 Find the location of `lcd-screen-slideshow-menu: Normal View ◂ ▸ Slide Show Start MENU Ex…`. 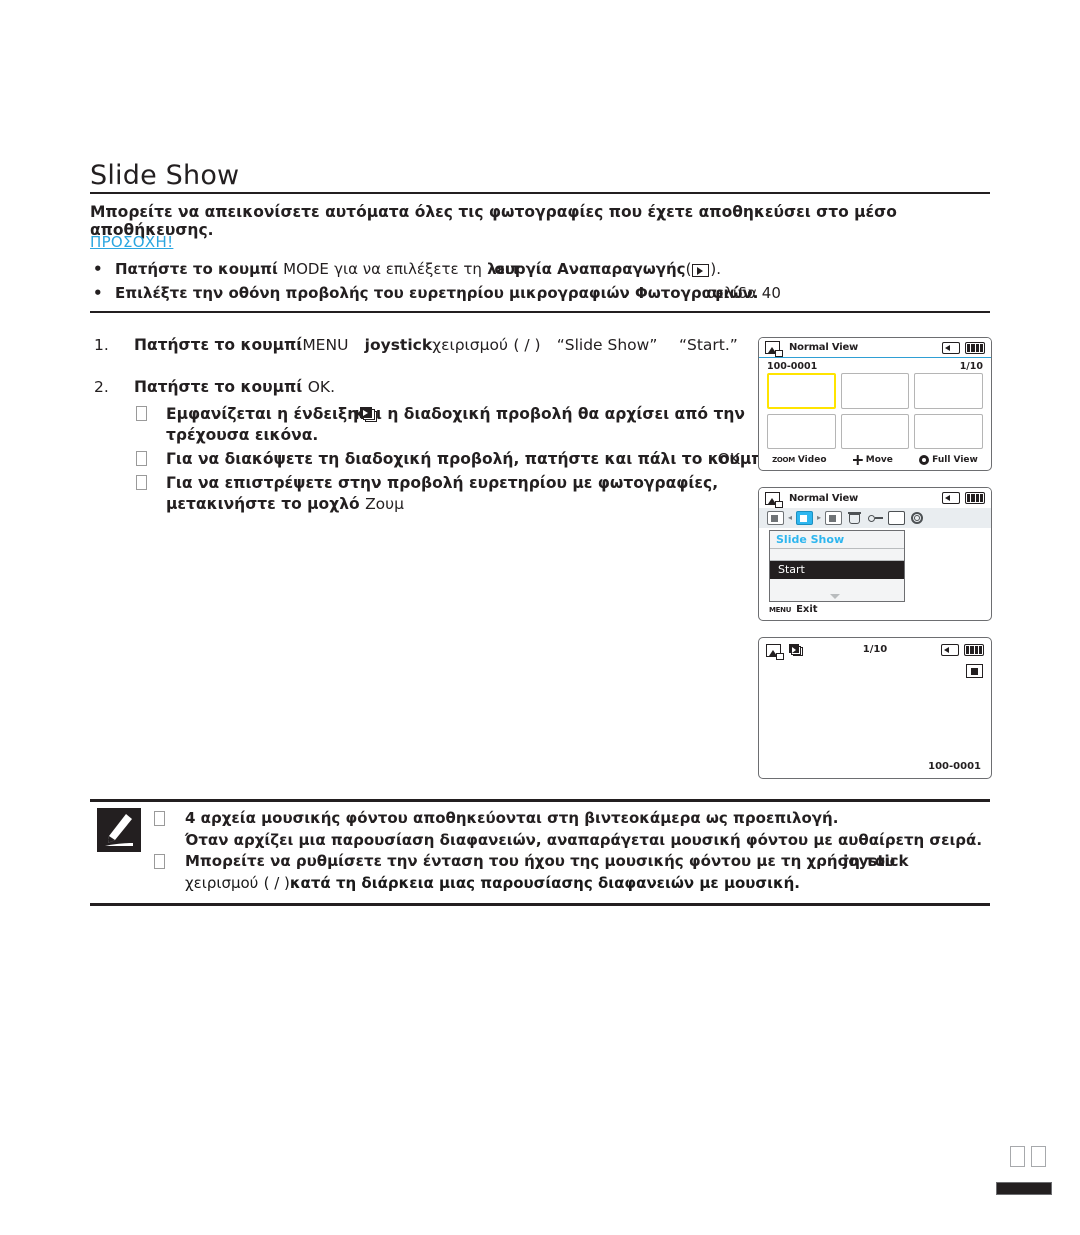

lcd-screen-slideshow-menu: Normal View ◂ ▸ Slide Show Start MENU Ex… is located at coordinates (875, 554).